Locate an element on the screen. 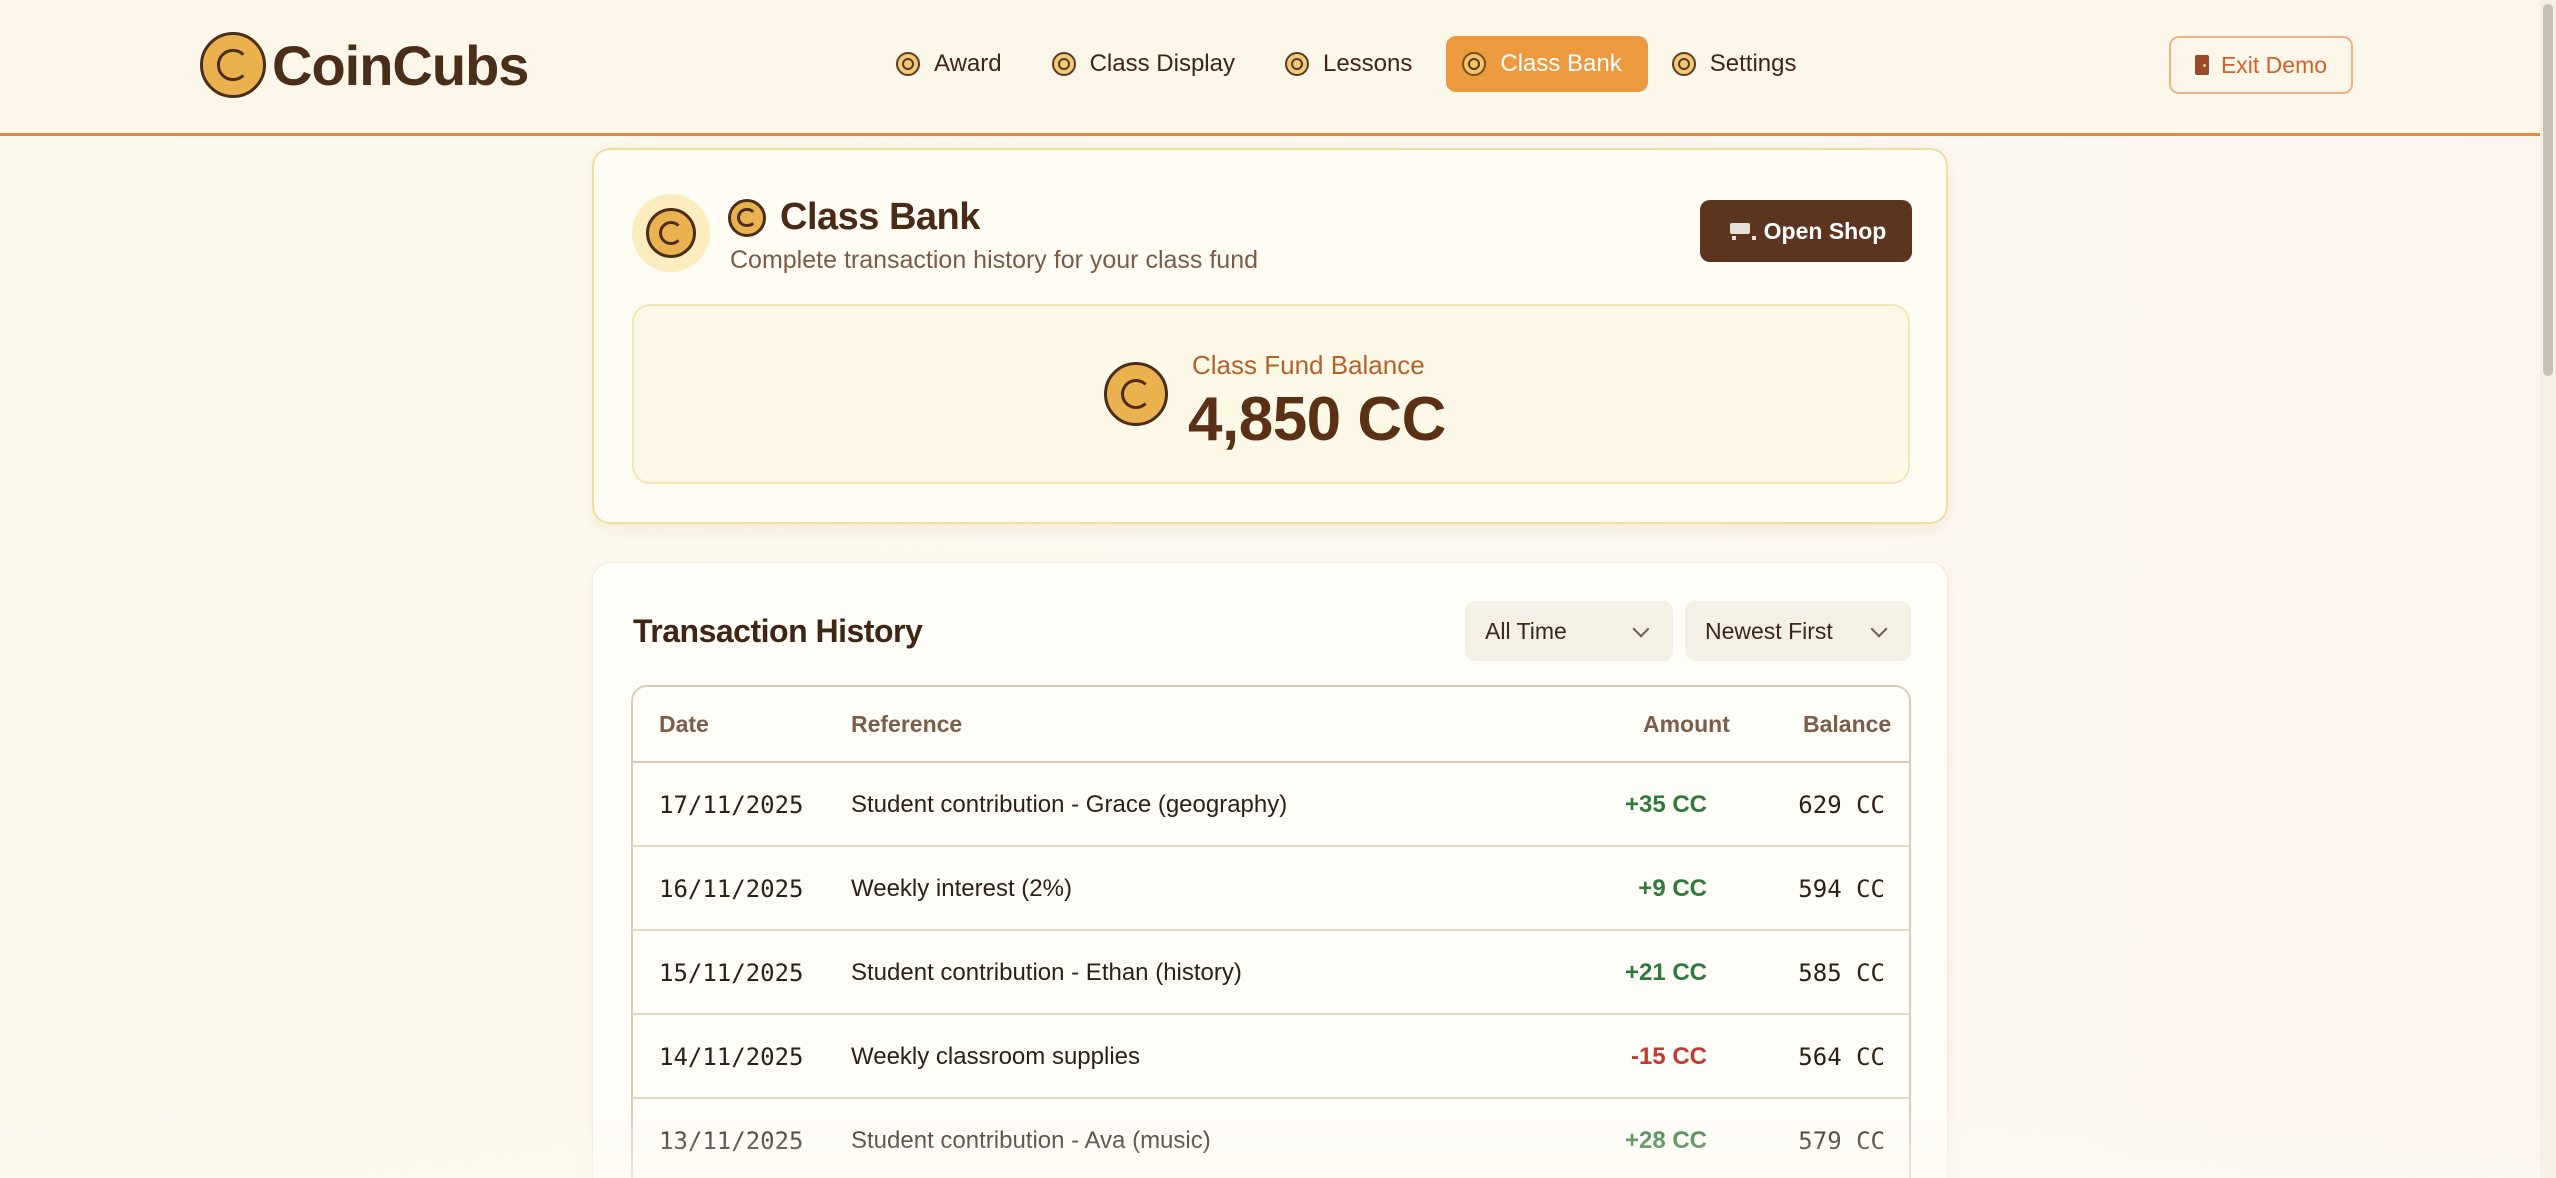 The image size is (2556, 1178). row-date: 14/11/2025 is located at coordinates (731, 1057).